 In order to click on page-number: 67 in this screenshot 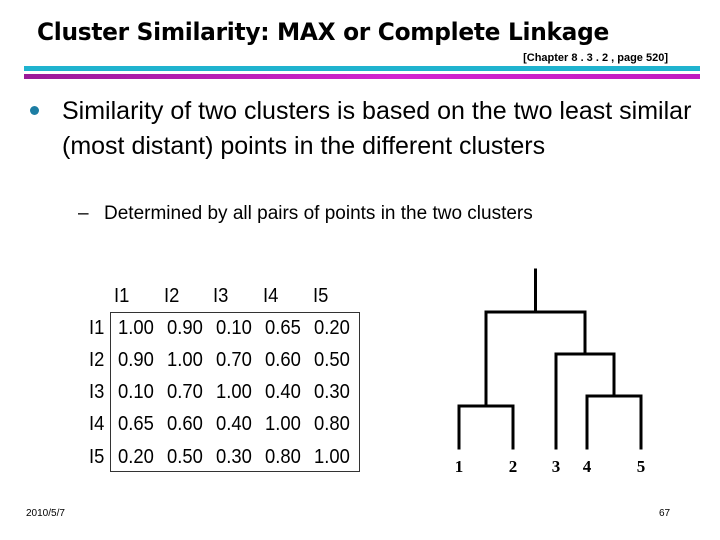, I will do `click(665, 513)`.